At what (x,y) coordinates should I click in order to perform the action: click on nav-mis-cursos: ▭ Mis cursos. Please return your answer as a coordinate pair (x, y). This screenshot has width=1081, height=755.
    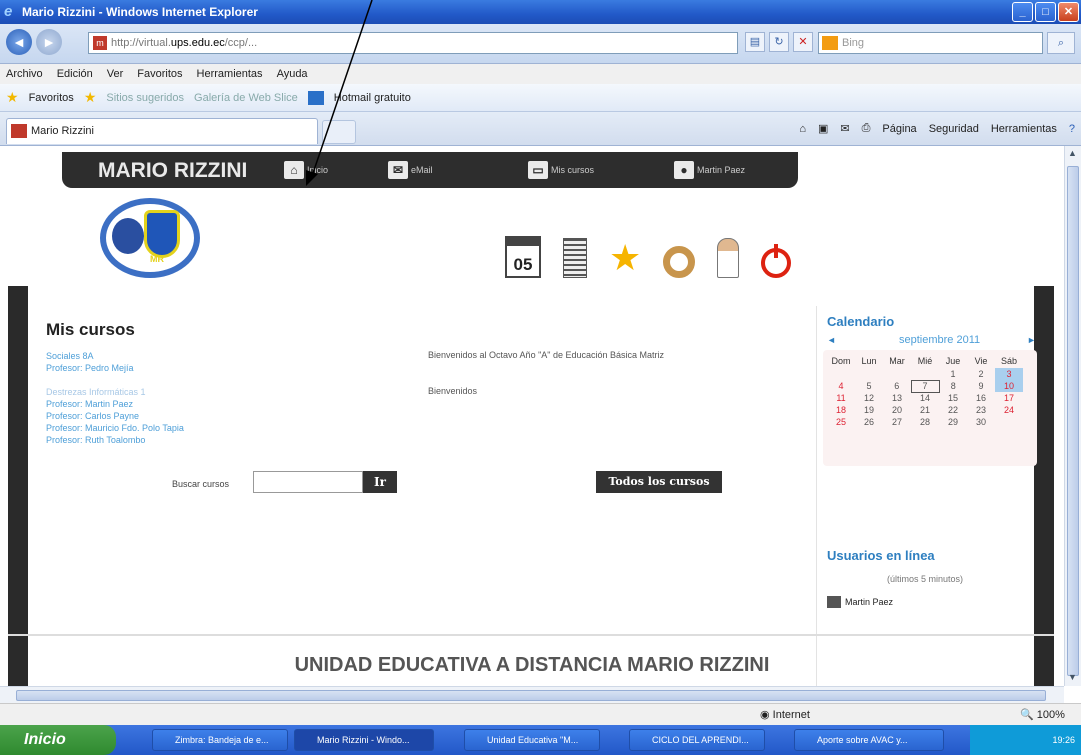
    Looking at the image, I should click on (561, 170).